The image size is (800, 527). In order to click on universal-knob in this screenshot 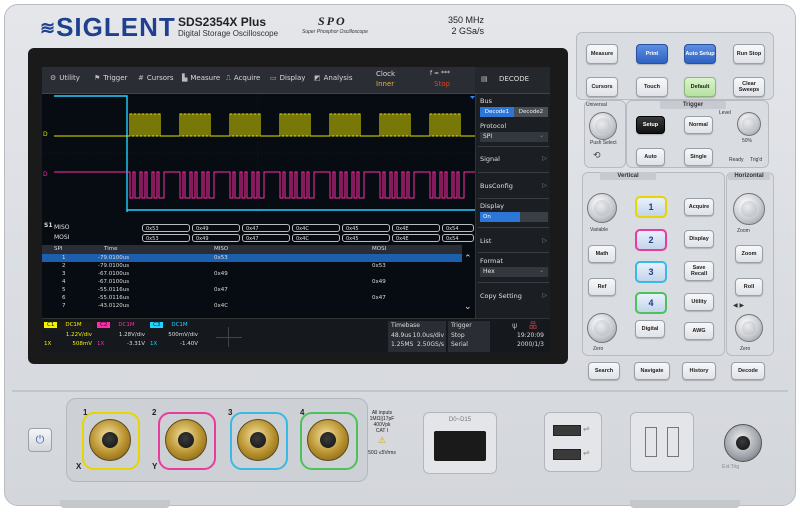, I will do `click(603, 126)`.